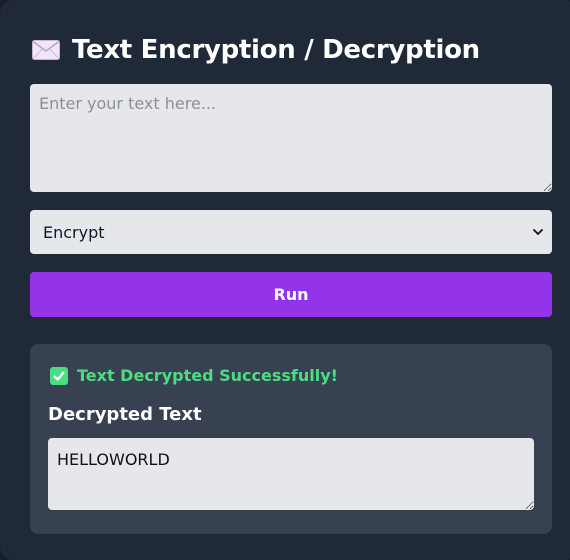 The height and width of the screenshot is (560, 570). I want to click on header: Text Encryption / Decryption, so click(256, 50).